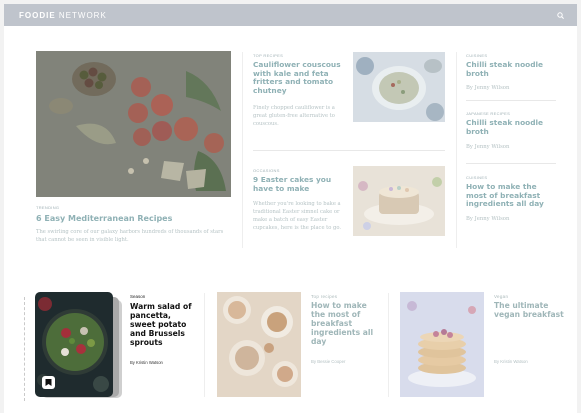  I want to click on middle-kicker-2: OCCASIONS, so click(266, 170).